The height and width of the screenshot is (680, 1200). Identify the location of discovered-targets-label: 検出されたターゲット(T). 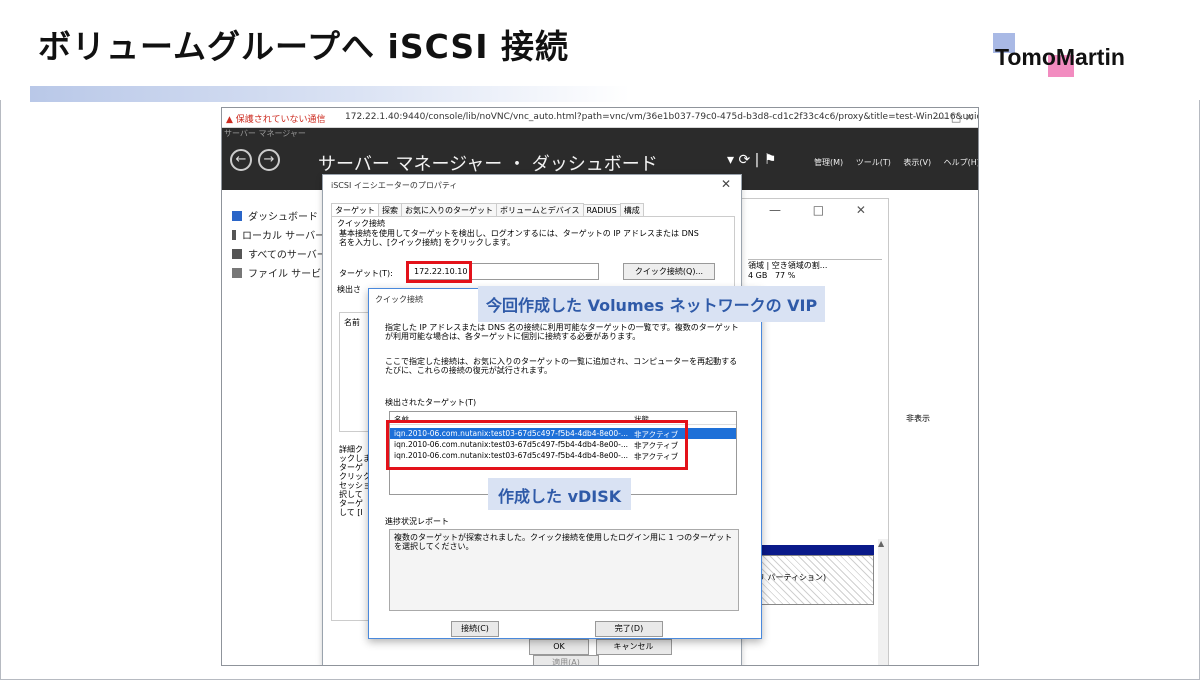
(431, 402).